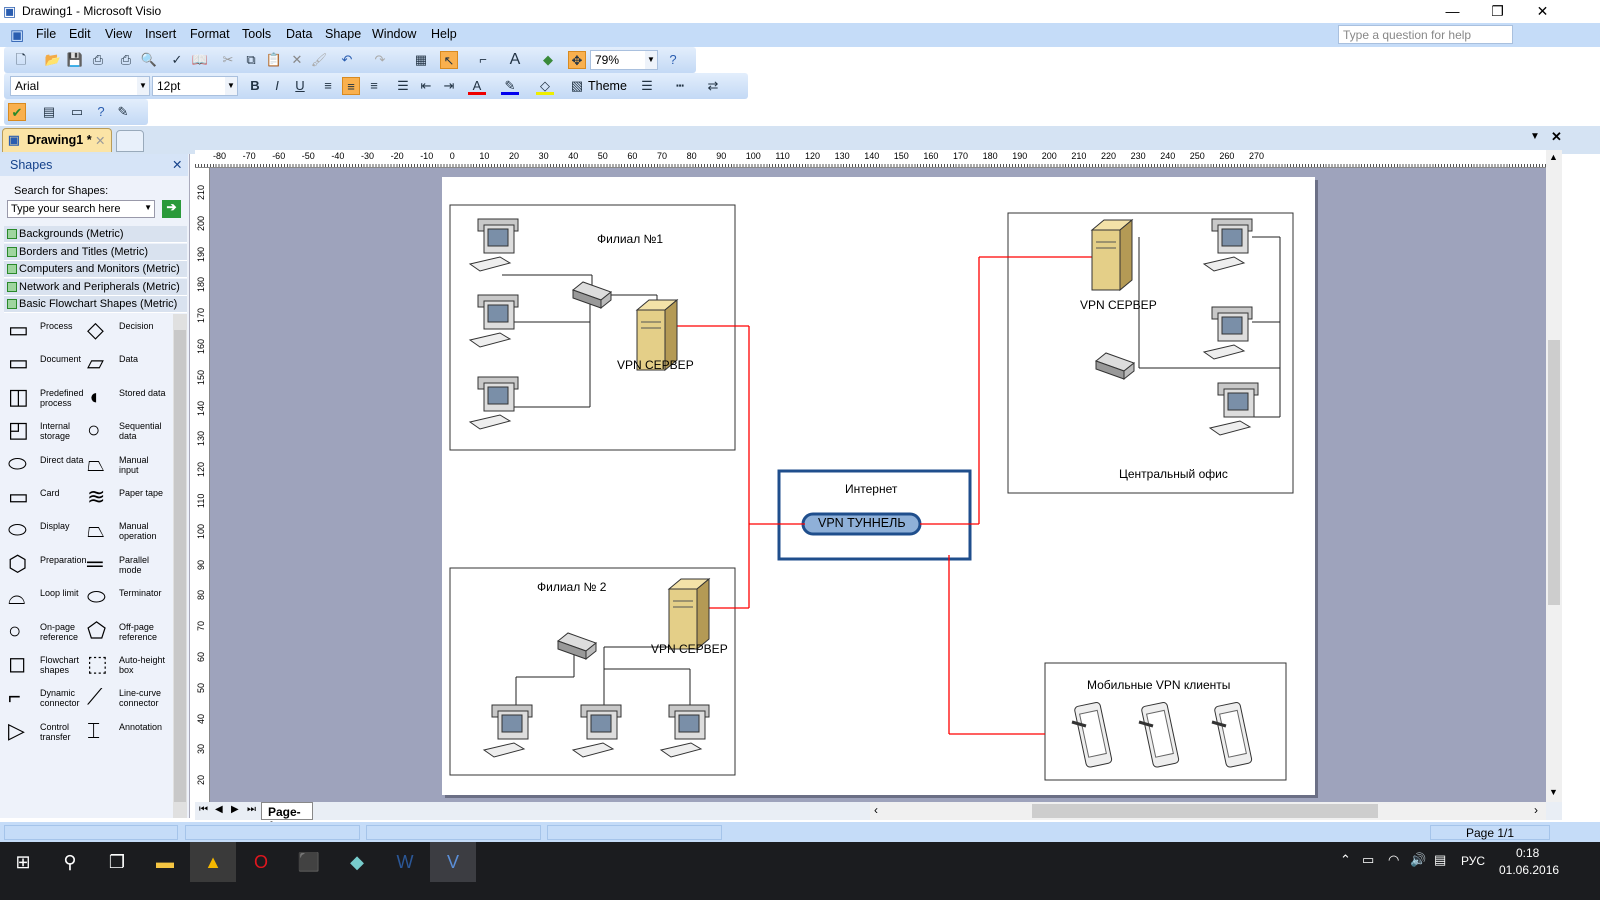 The height and width of the screenshot is (900, 1600). What do you see at coordinates (449, 86) in the screenshot?
I see `increase-indent-icon: ⇥` at bounding box center [449, 86].